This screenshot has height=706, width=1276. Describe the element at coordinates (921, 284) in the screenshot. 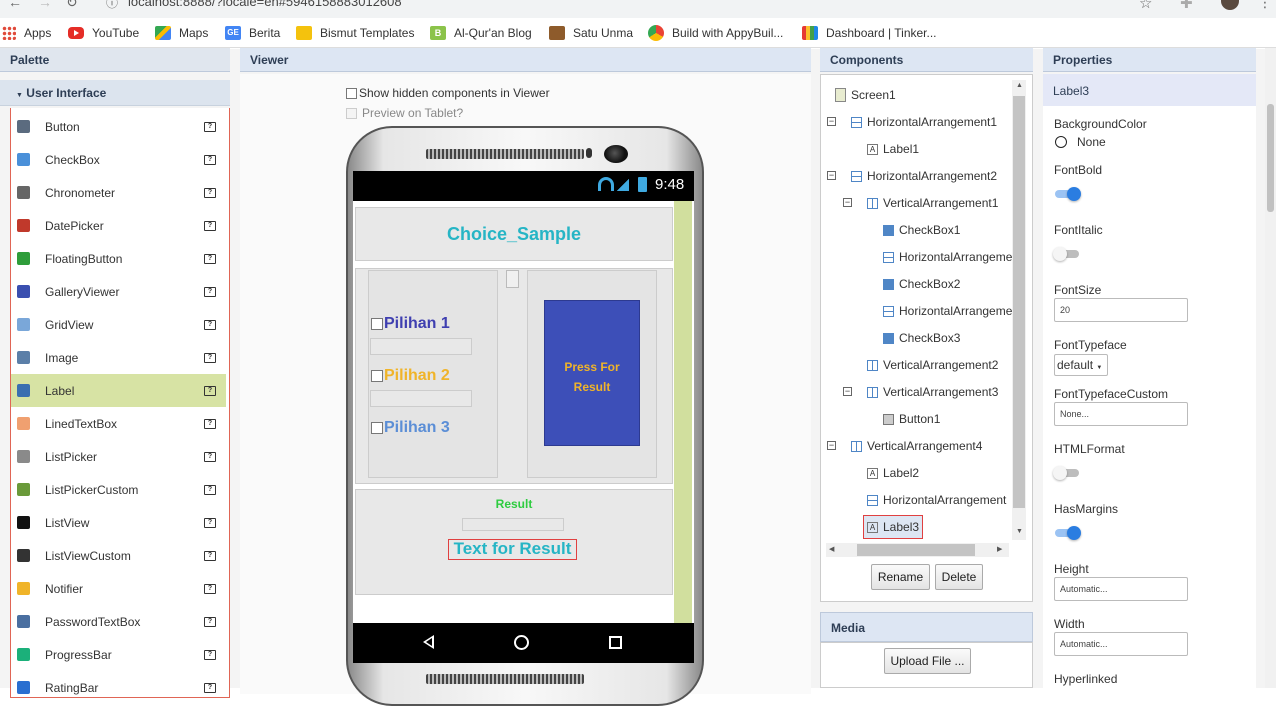

I see `tree-node-checkbox2: CheckBox2` at that location.